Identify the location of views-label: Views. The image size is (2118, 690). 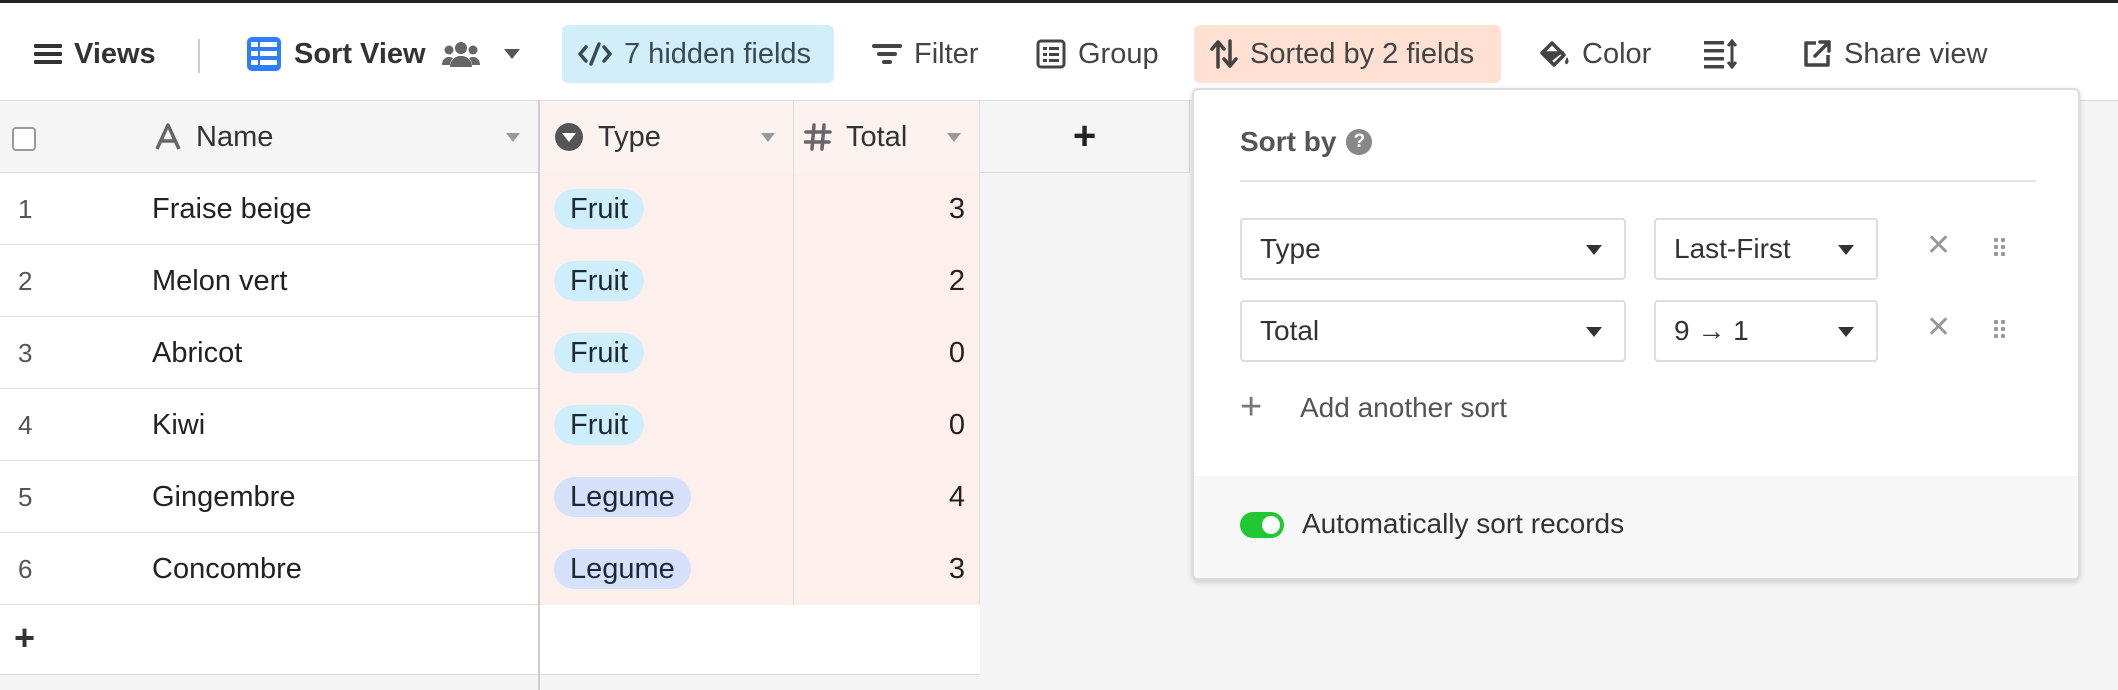
(115, 53).